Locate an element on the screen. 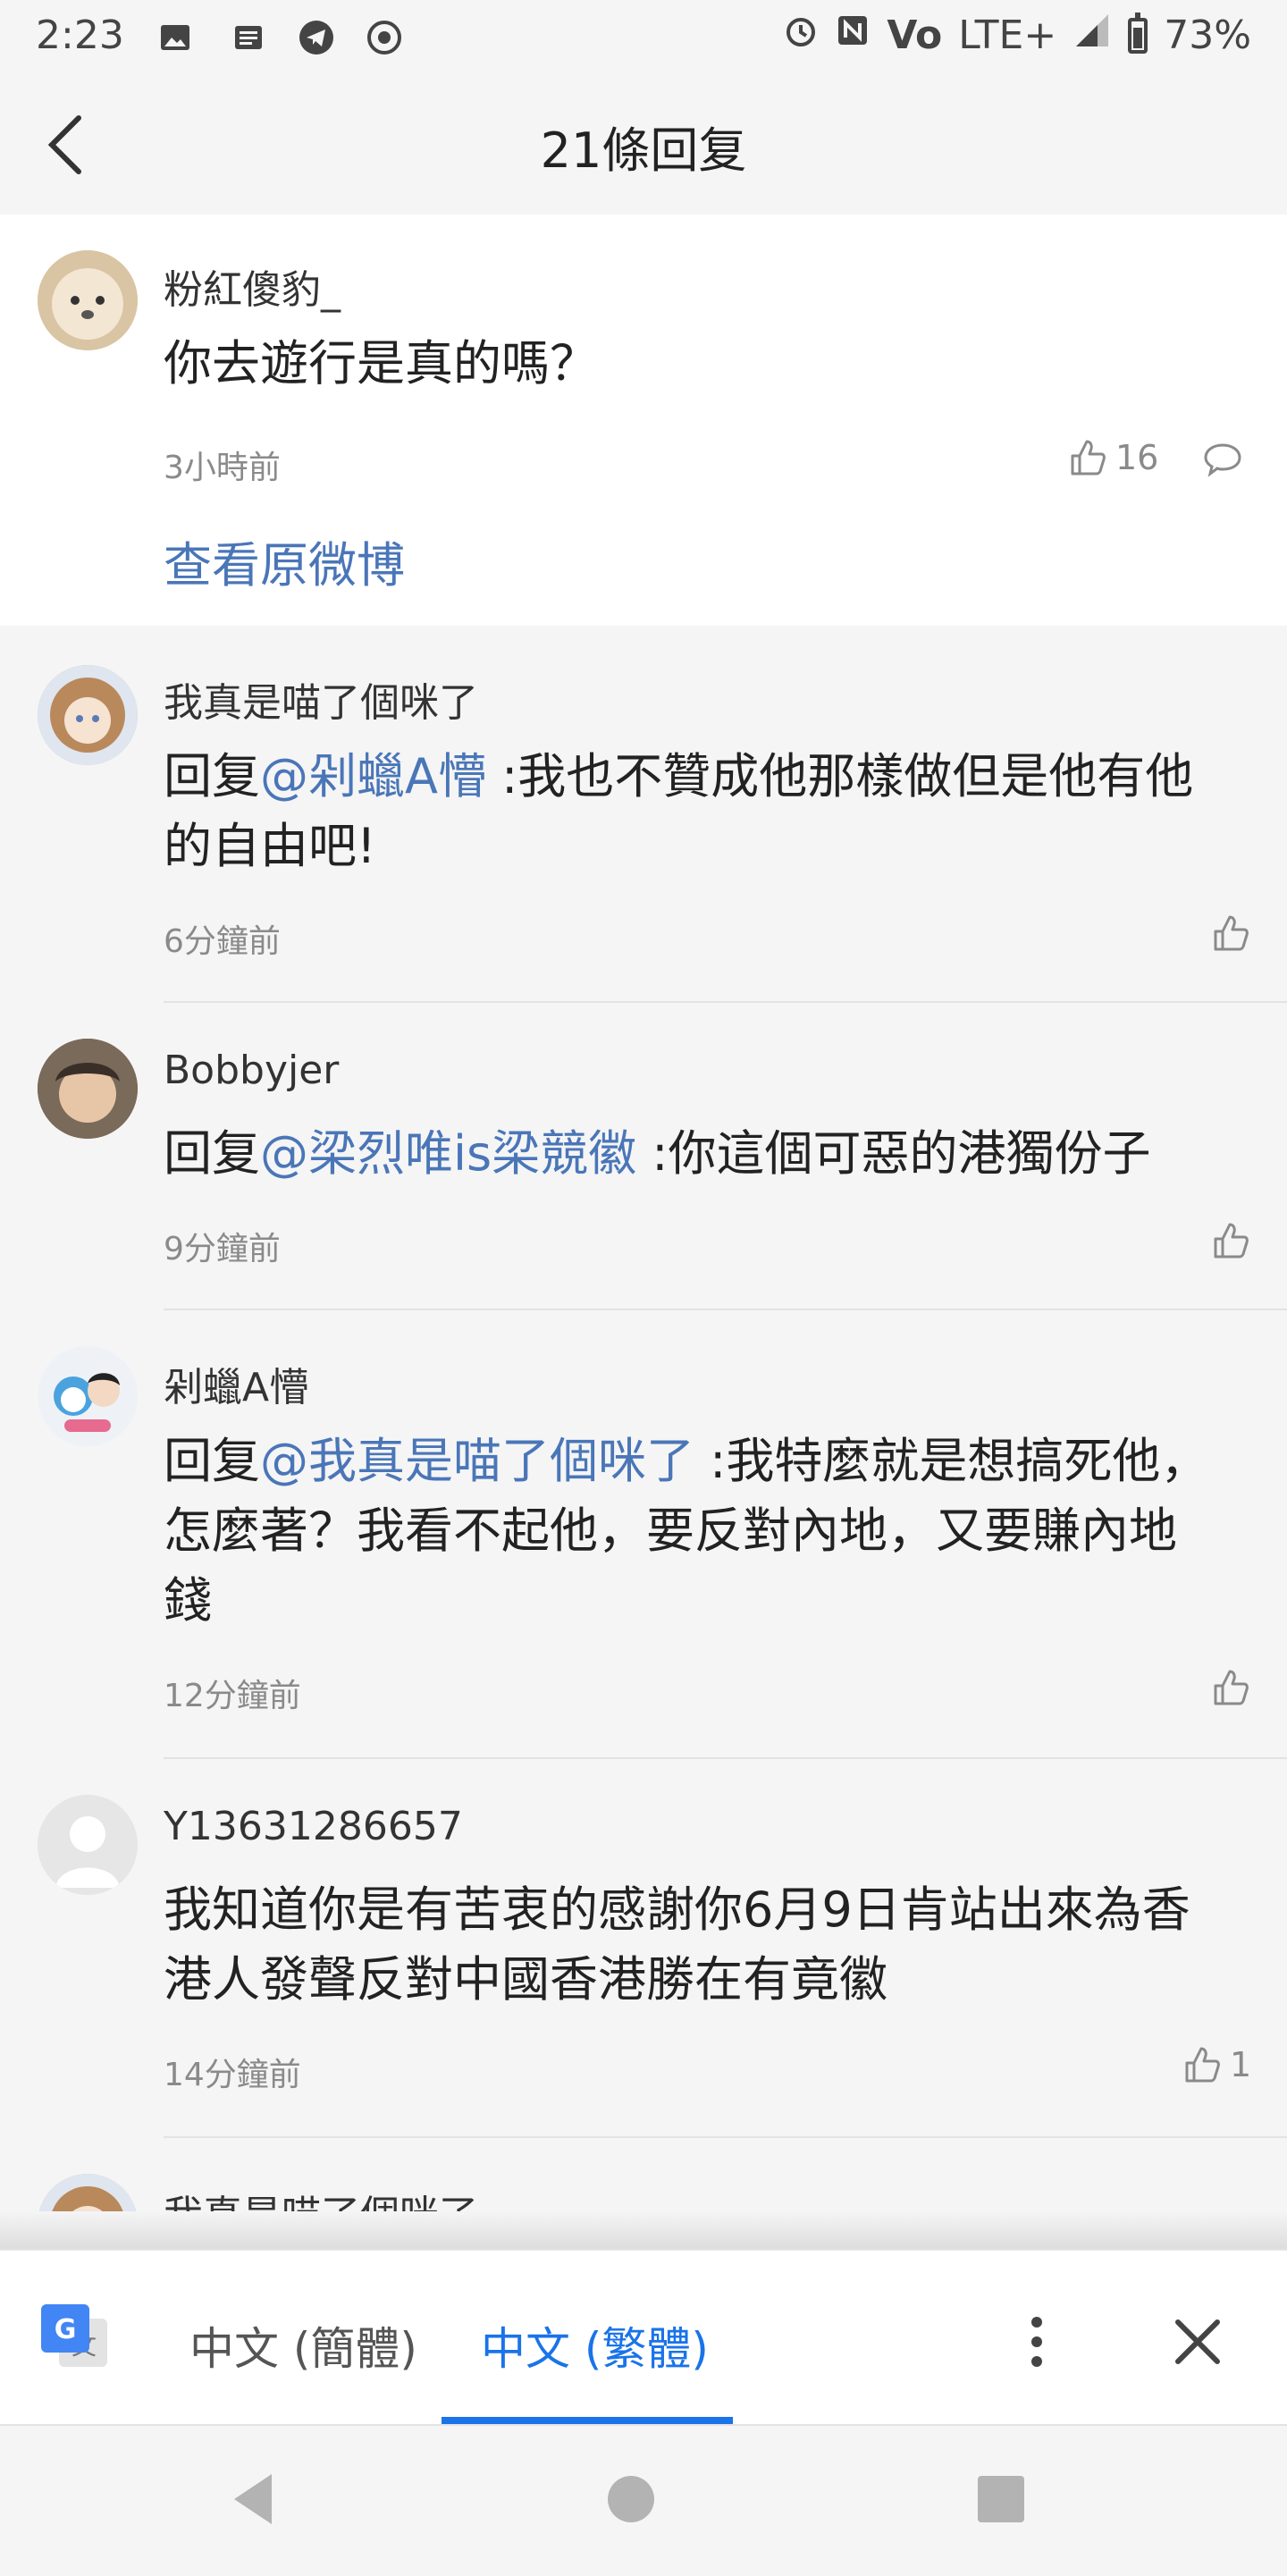 The image size is (1287, 2576). page-header: 21條回复 is located at coordinates (643, 145).